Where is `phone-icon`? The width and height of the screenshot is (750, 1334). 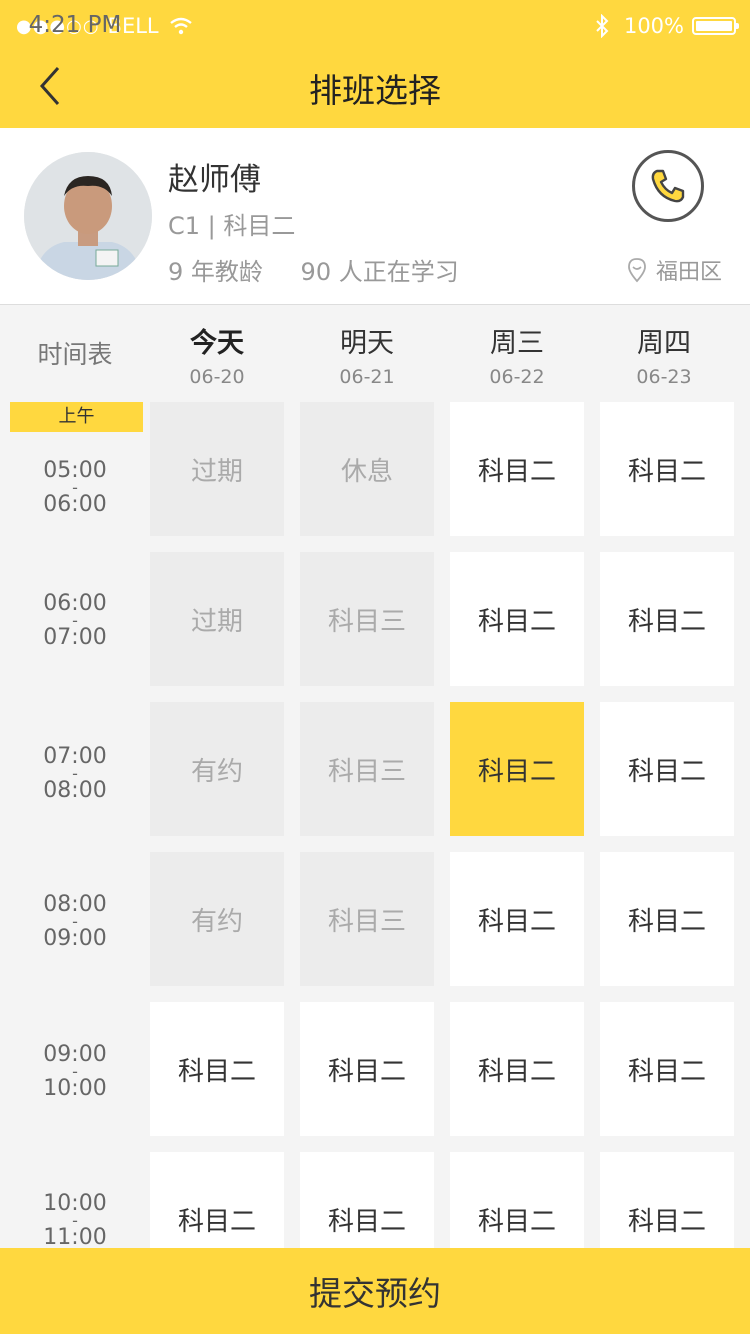
phone-icon is located at coordinates (668, 186).